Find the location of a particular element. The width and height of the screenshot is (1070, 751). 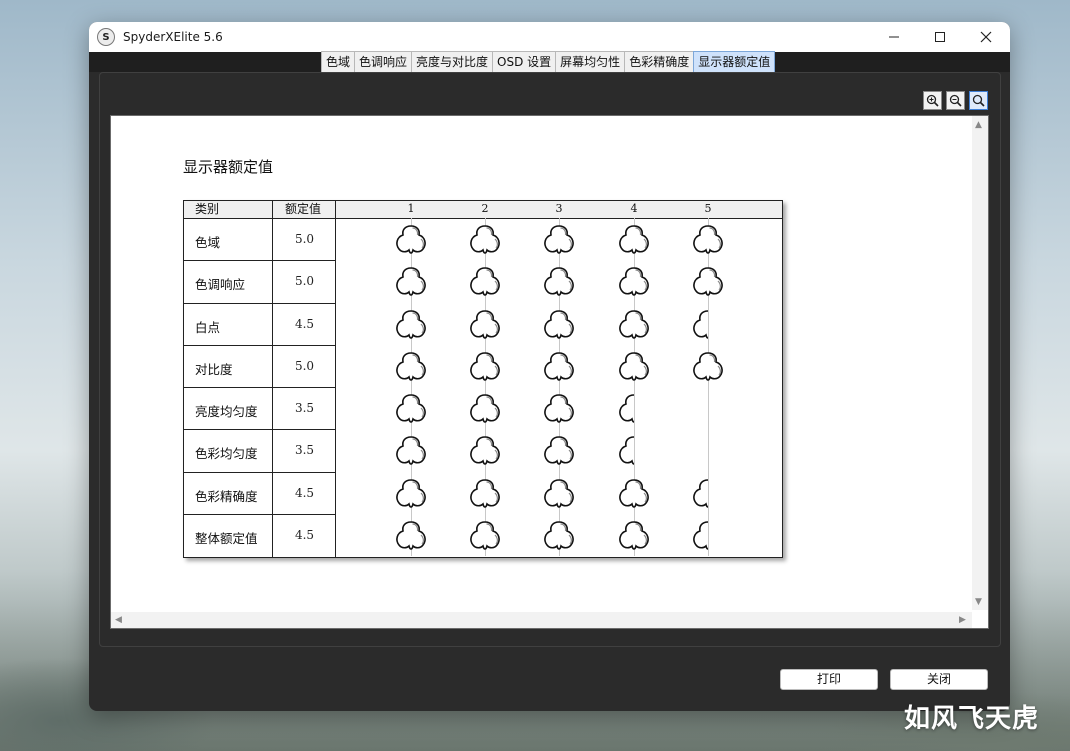

row-category: 对比度 is located at coordinates (214, 369).